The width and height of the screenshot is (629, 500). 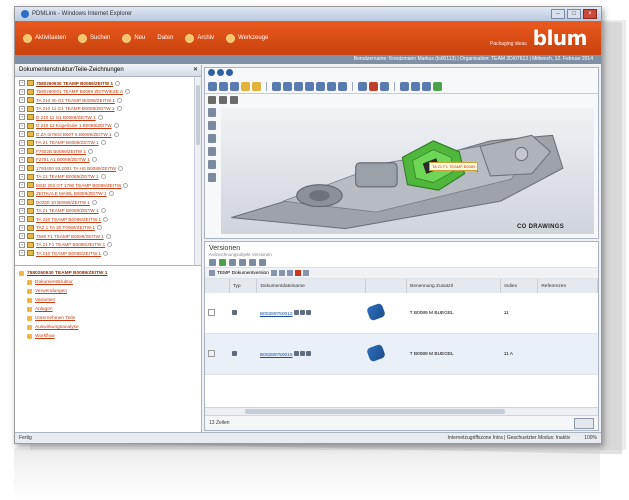 I want to click on document-link: B00289750012, so click(x=276, y=314).